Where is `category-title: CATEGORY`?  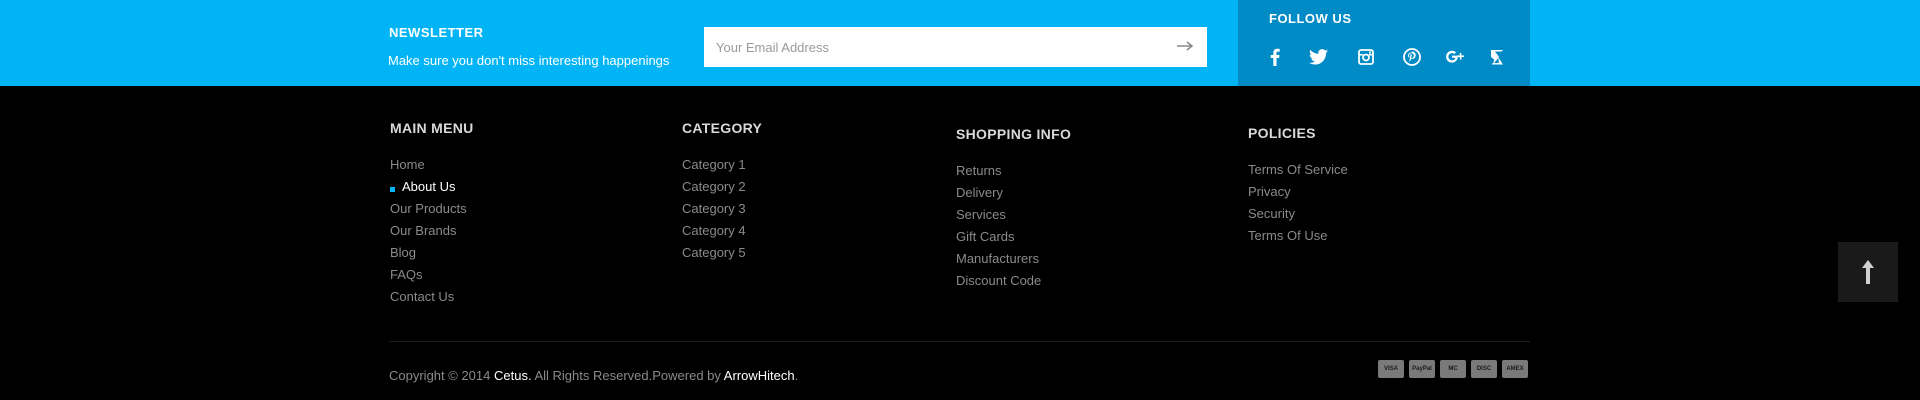
category-title: CATEGORY is located at coordinates (722, 128).